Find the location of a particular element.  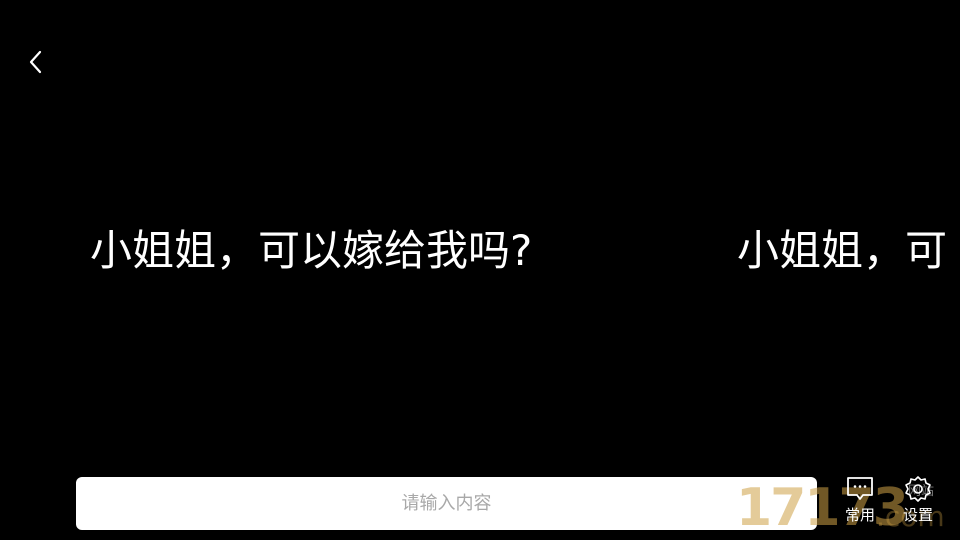

common-phrases-button: 常用 is located at coordinates (860, 505).